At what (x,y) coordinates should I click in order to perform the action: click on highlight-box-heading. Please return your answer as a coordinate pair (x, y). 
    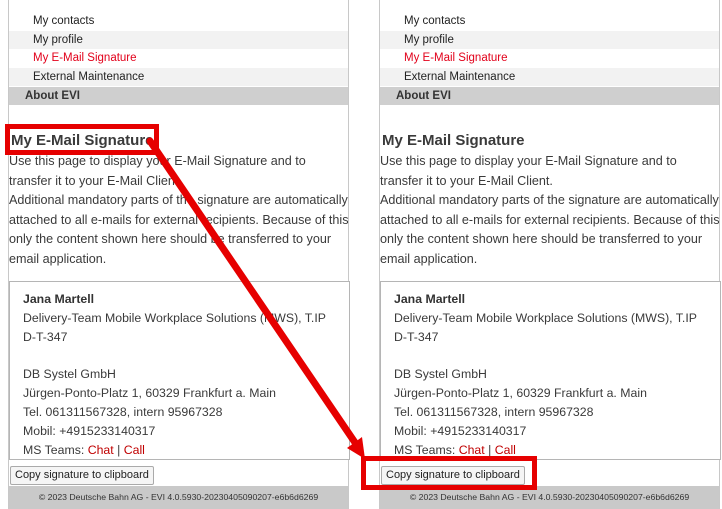
    Looking at the image, I should click on (82, 139).